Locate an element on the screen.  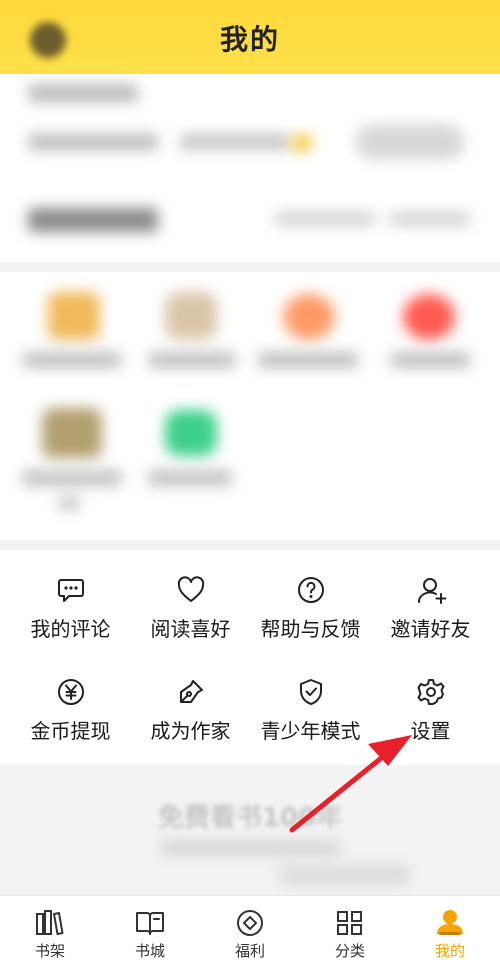
book-icon is located at coordinates (150, 923).